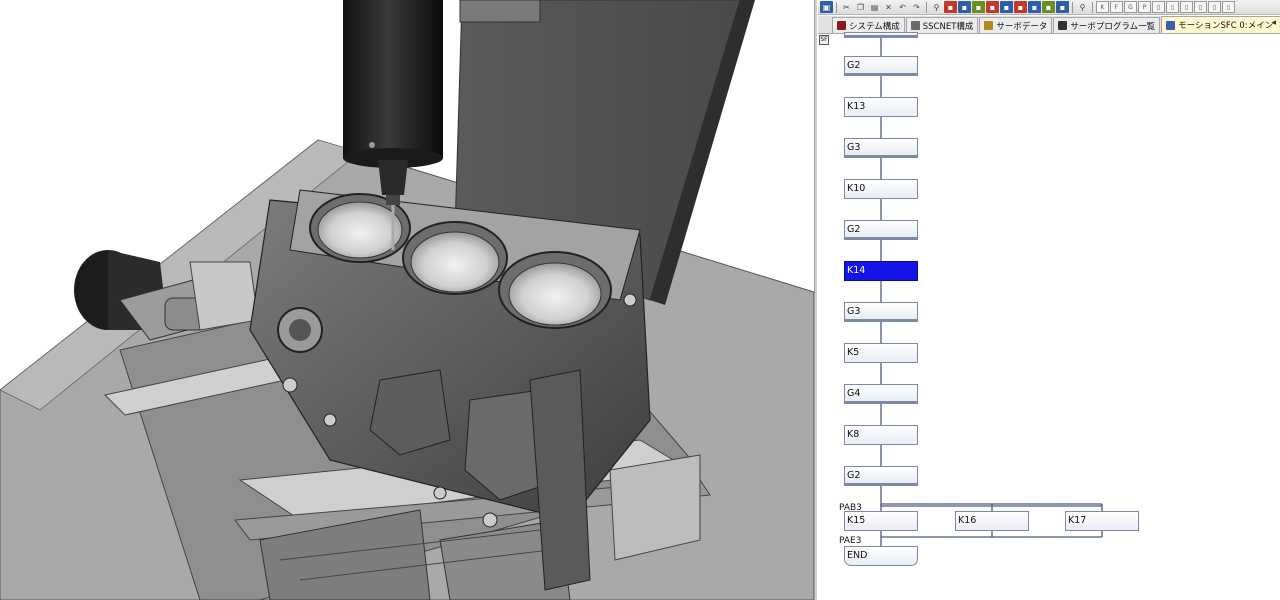  Describe the element at coordinates (1062, 7) in the screenshot. I see `toolbar-icon-10: ▪` at that location.